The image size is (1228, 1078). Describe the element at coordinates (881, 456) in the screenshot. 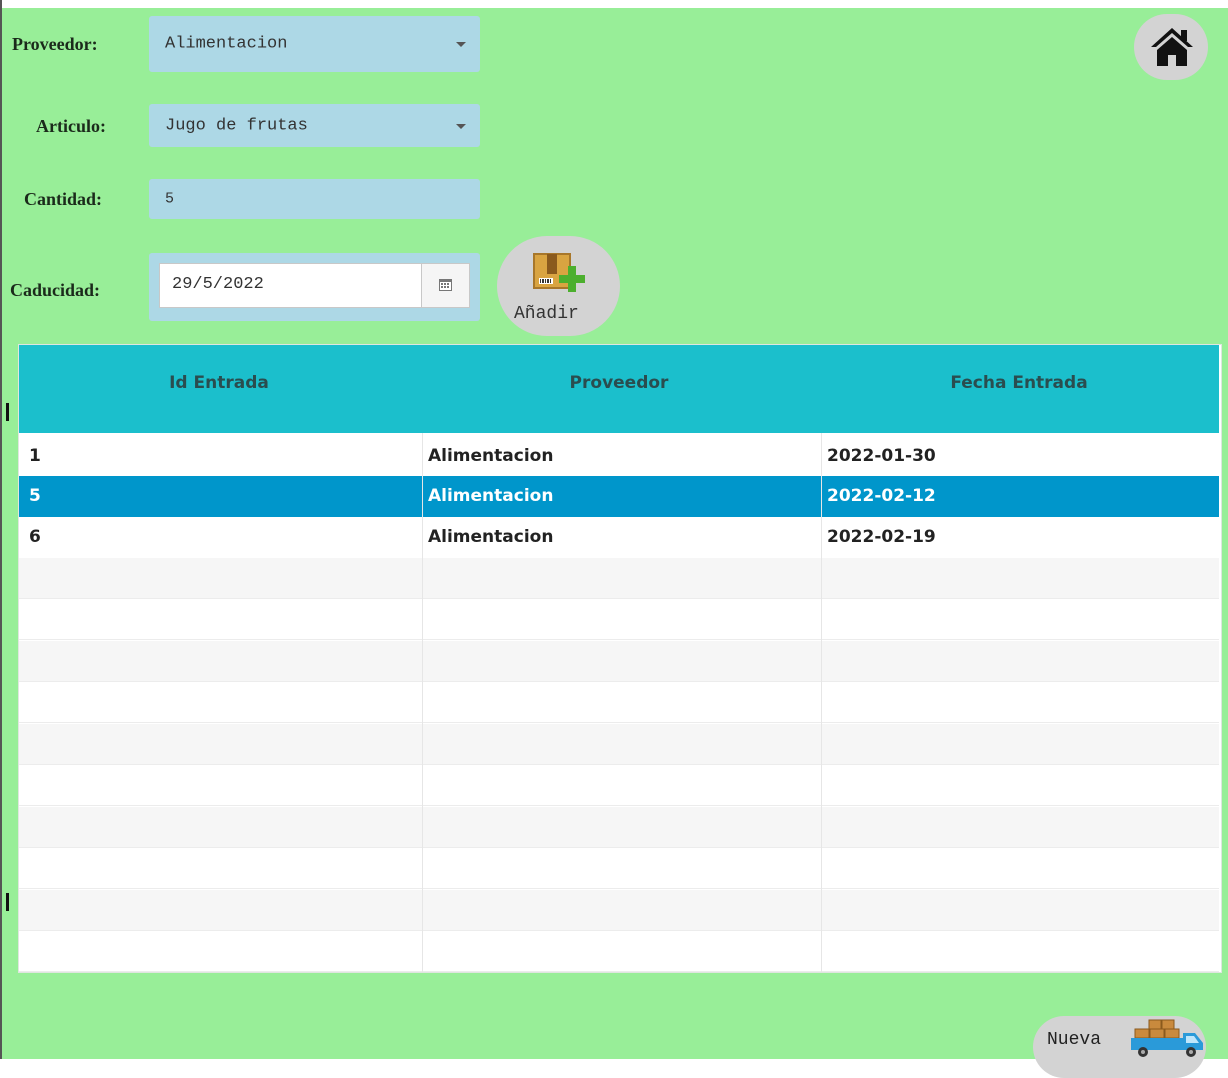

I see `cell-fecha: 2022-01-30` at that location.